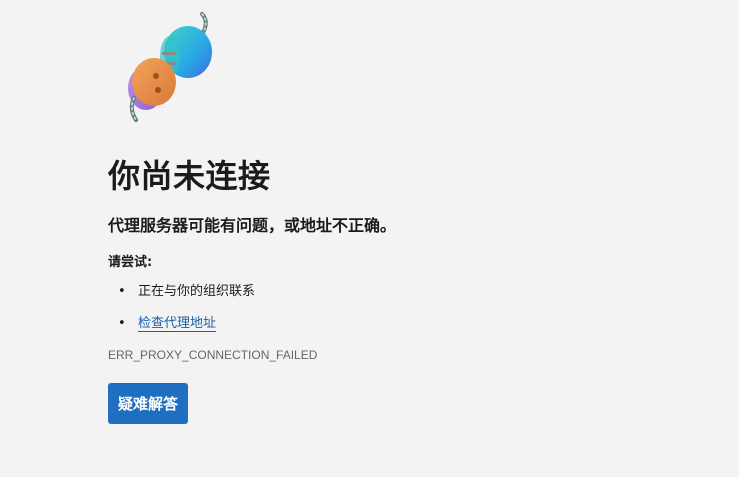  I want to click on check-proxy-link: 检查代理地址, so click(177, 324).